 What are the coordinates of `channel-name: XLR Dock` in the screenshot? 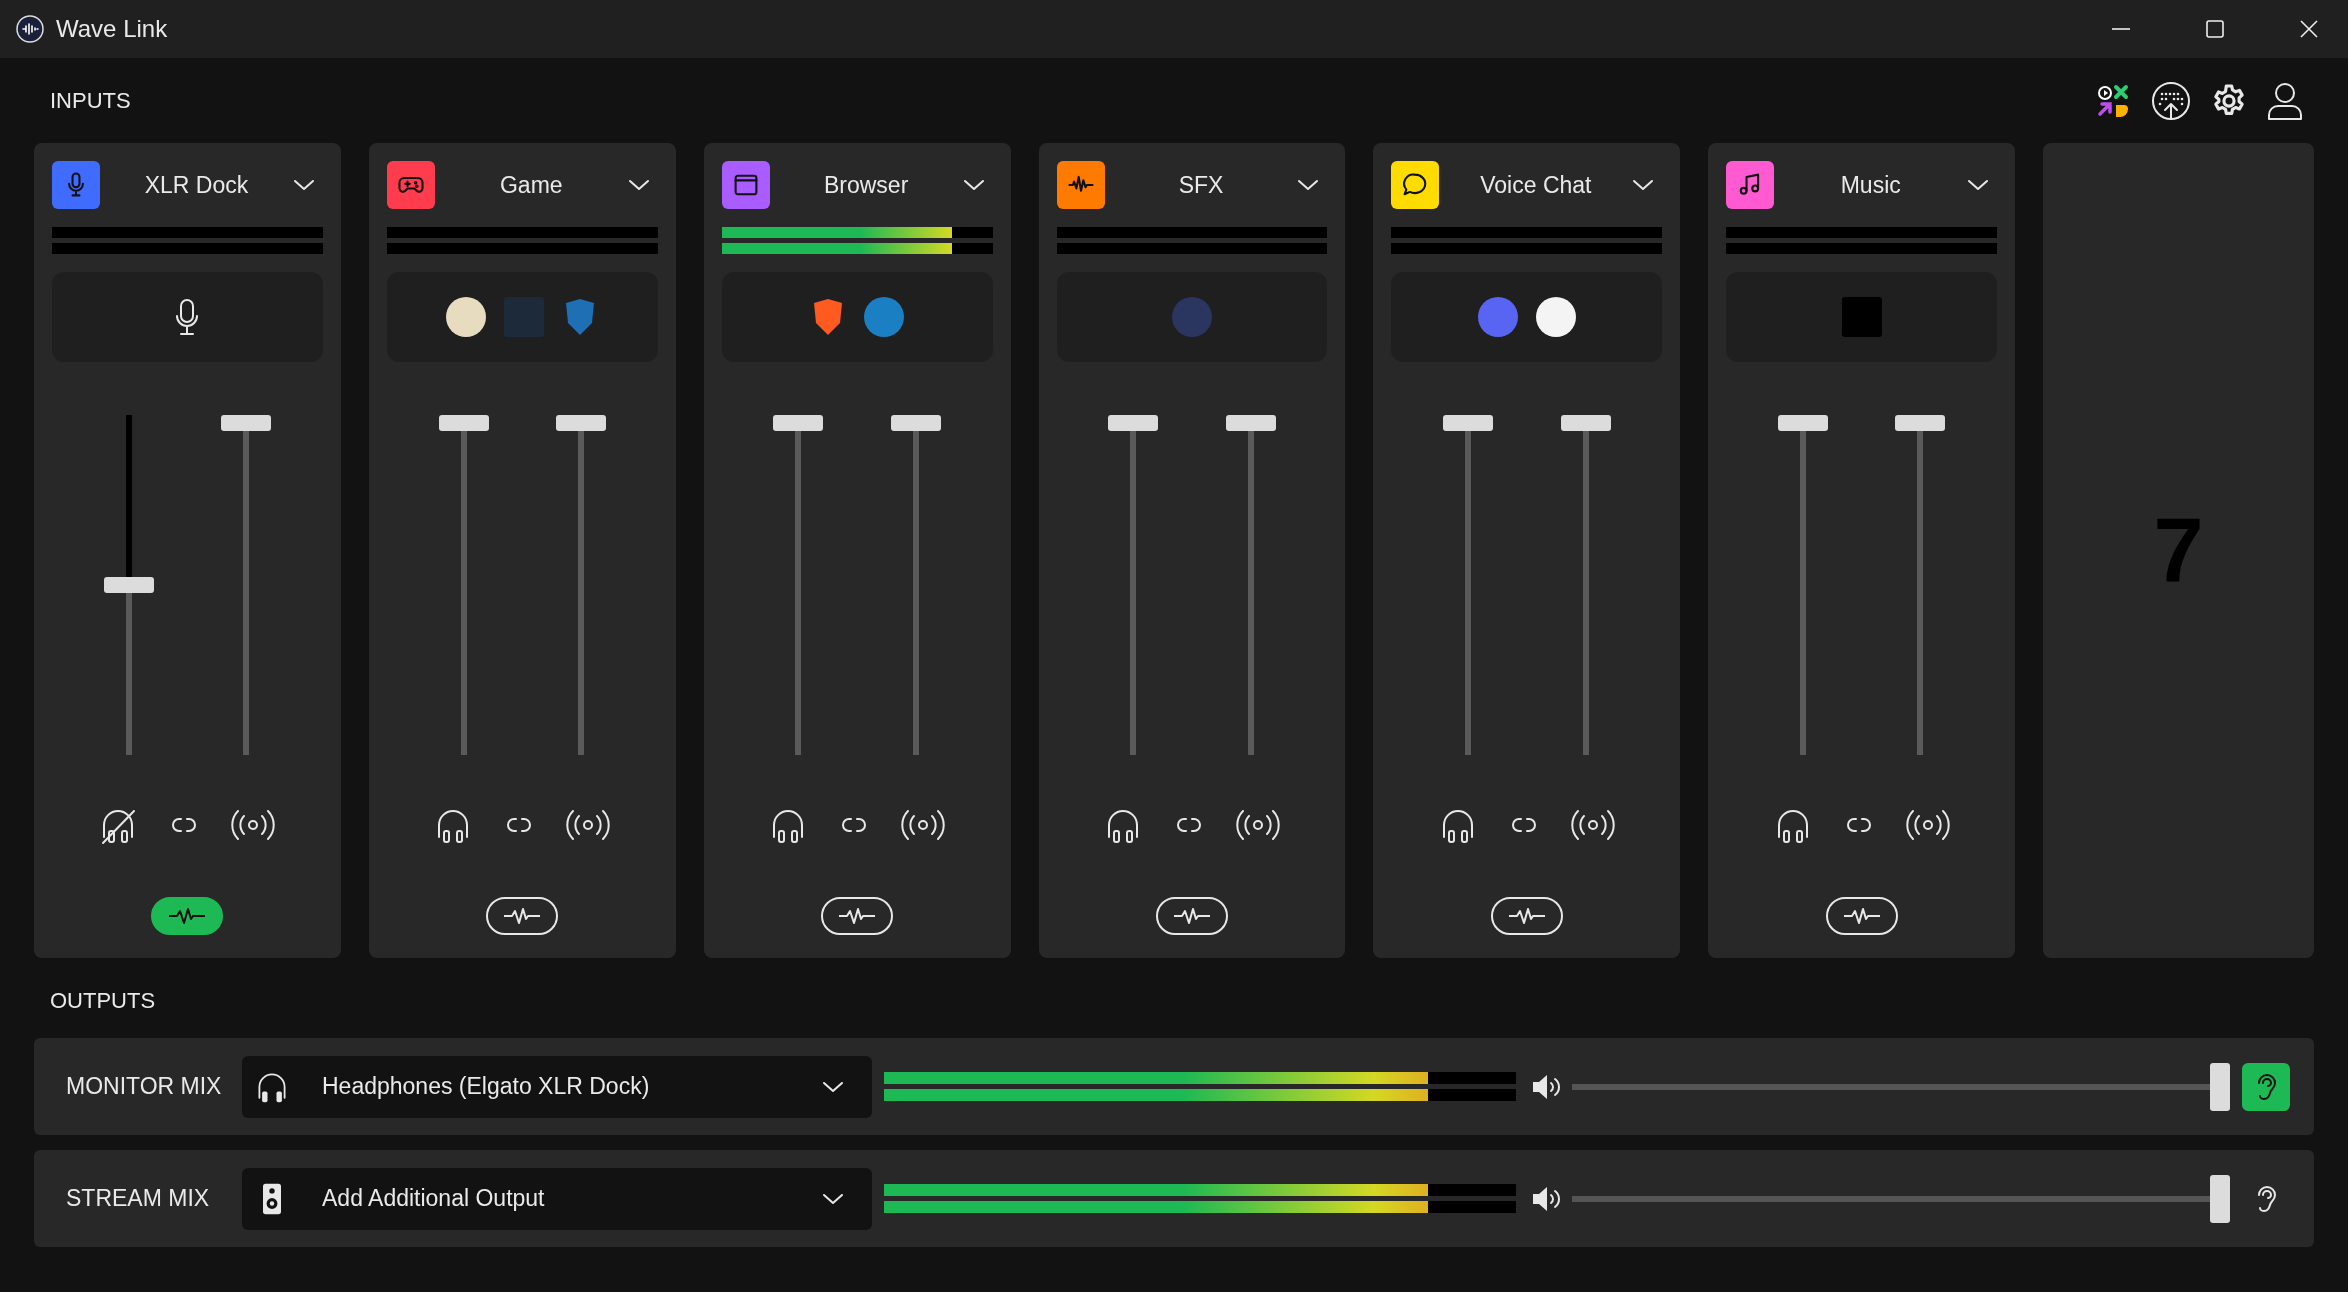 It's located at (196, 185).